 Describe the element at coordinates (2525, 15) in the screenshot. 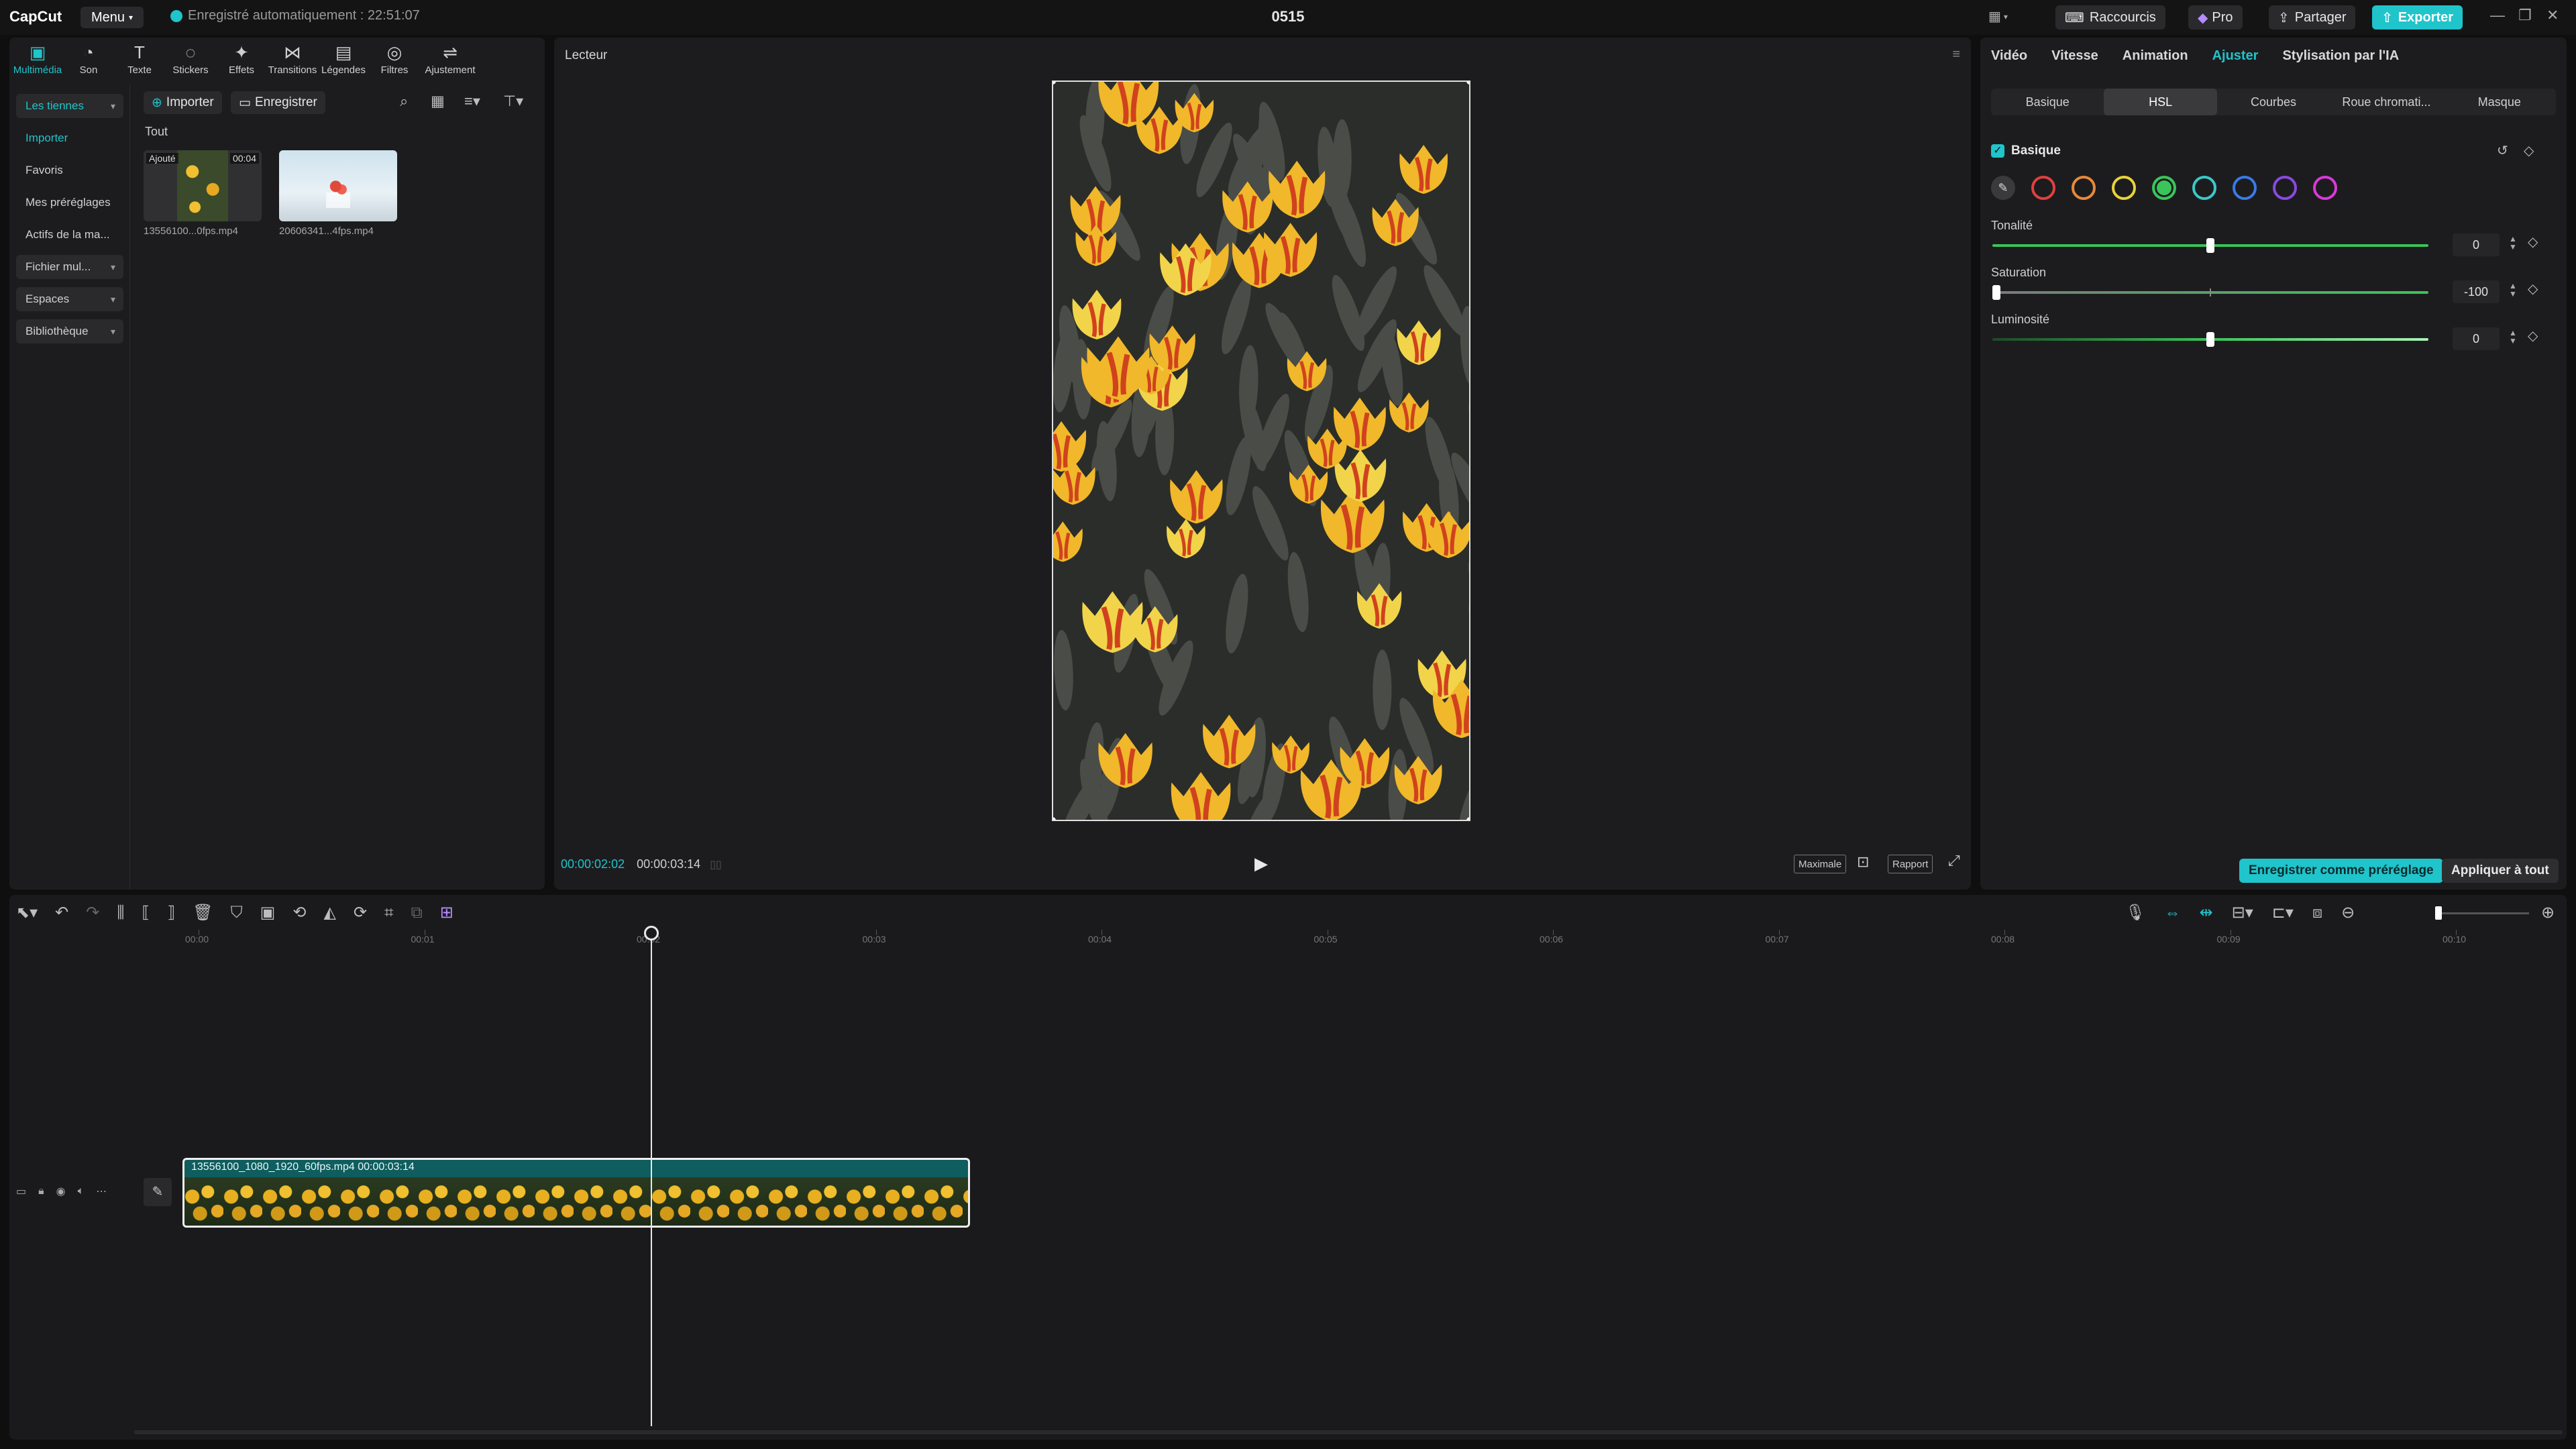

I see `maximize-icon: ❐` at that location.